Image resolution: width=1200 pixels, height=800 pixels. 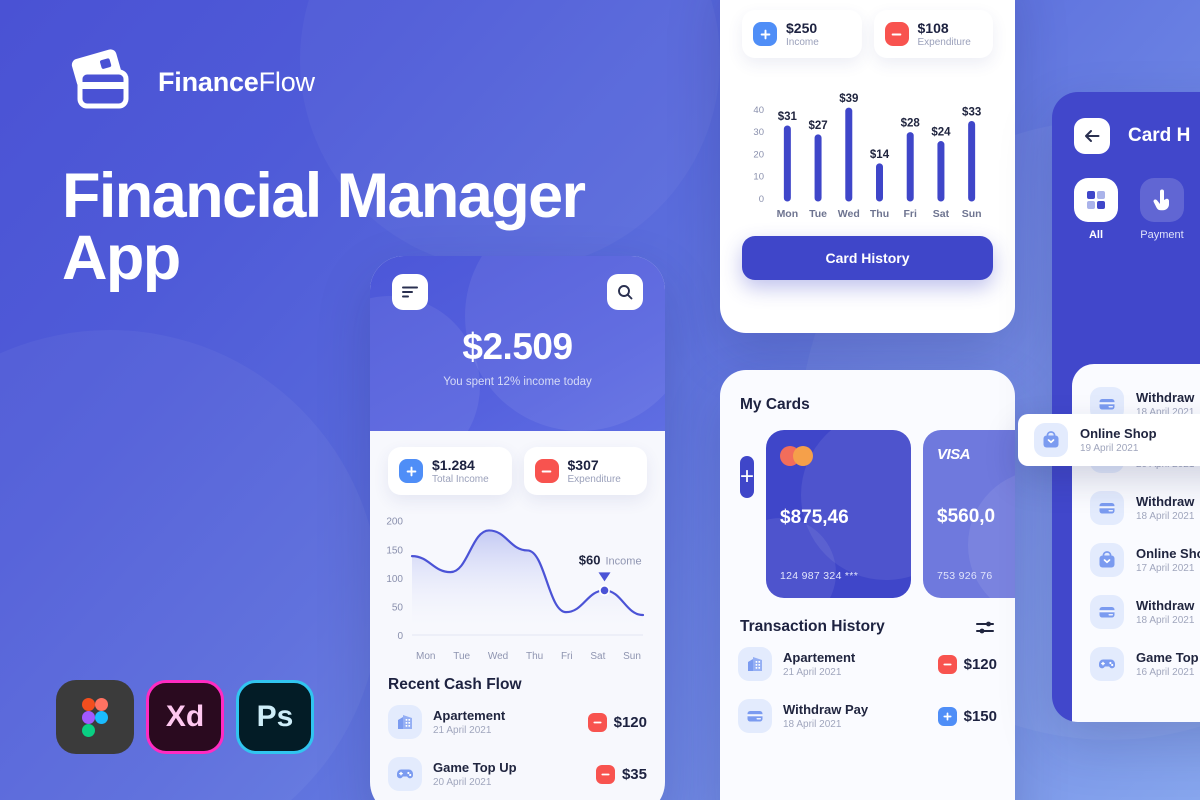 I want to click on svg-text: Wed, so click(x=849, y=214).